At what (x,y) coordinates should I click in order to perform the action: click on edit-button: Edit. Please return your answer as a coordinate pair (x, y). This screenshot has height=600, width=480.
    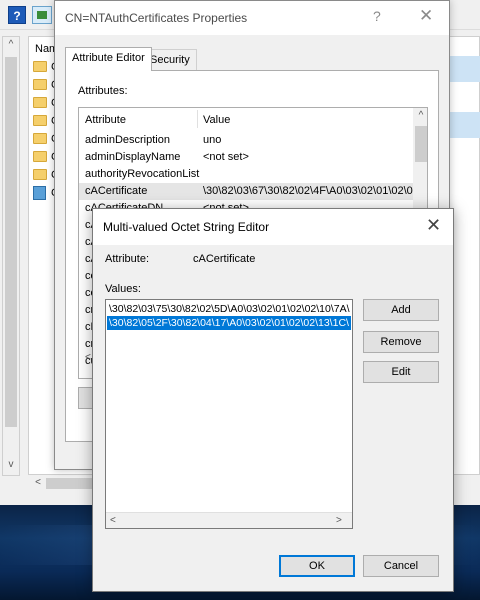
    Looking at the image, I should click on (401, 372).